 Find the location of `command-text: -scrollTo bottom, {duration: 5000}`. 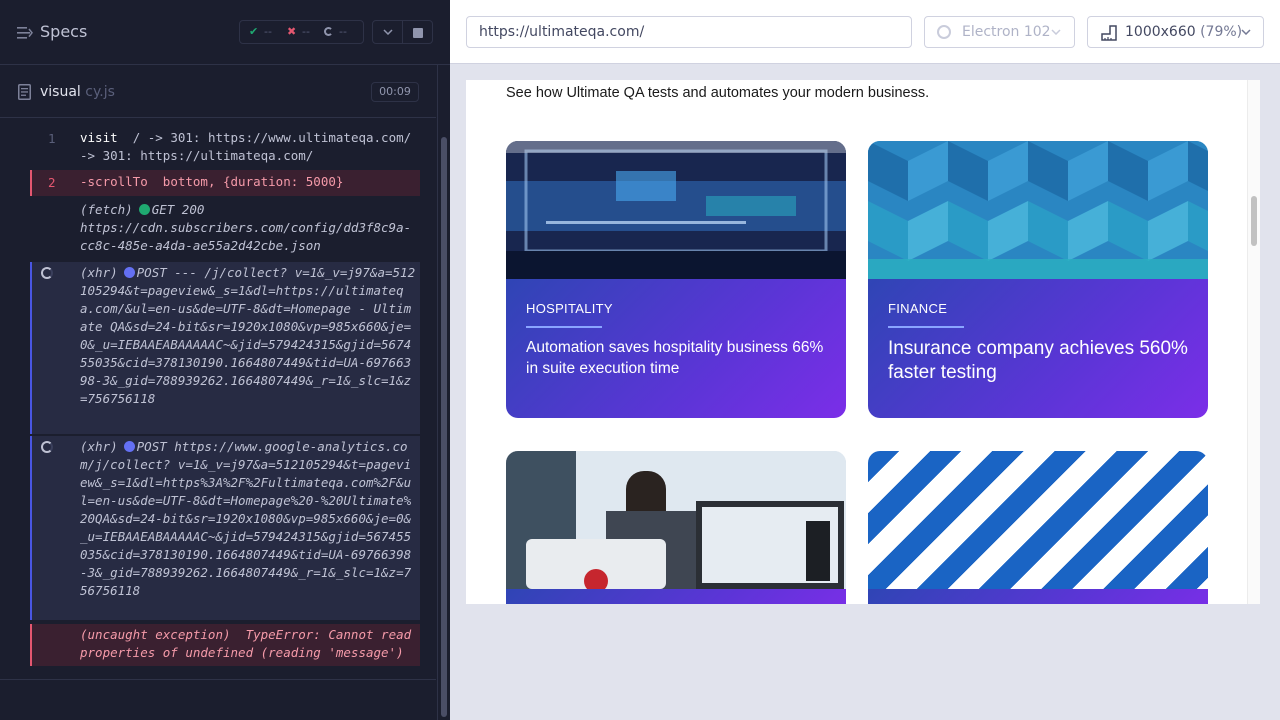

command-text: -scrollTo bottom, {duration: 5000} is located at coordinates (211, 182).